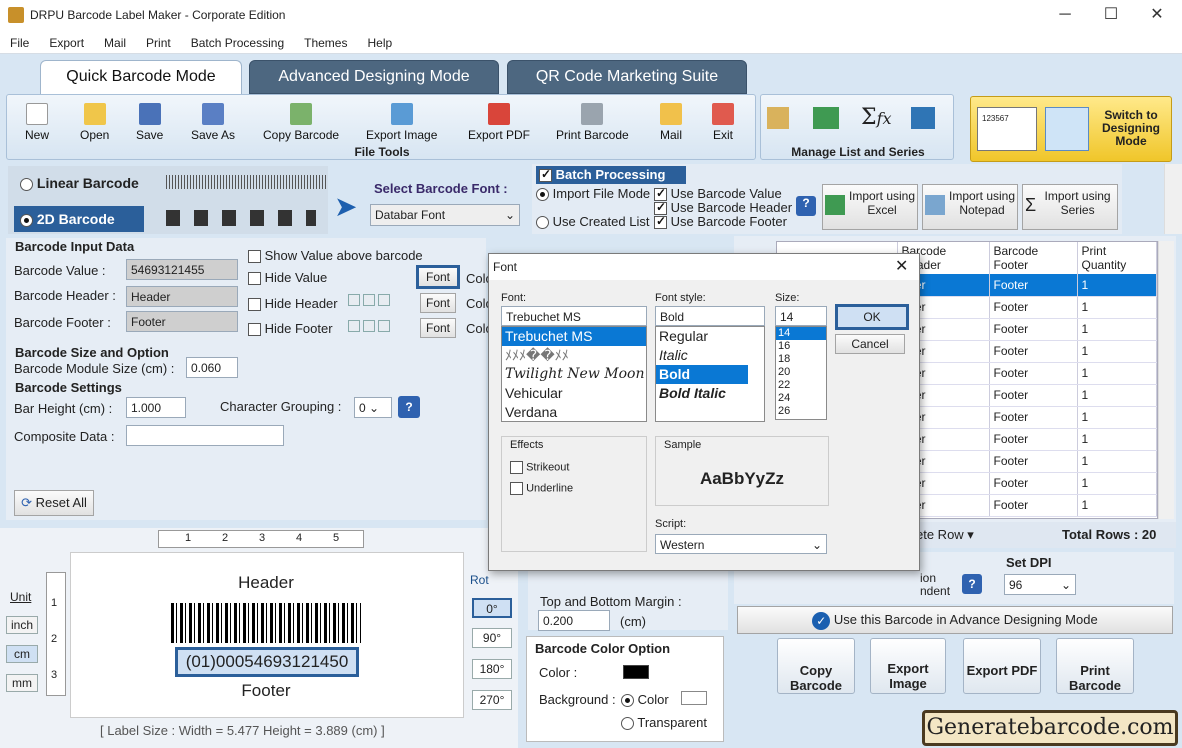 The height and width of the screenshot is (748, 1182). Describe the element at coordinates (1173, 199) in the screenshot. I see `top-scrollbar` at that location.